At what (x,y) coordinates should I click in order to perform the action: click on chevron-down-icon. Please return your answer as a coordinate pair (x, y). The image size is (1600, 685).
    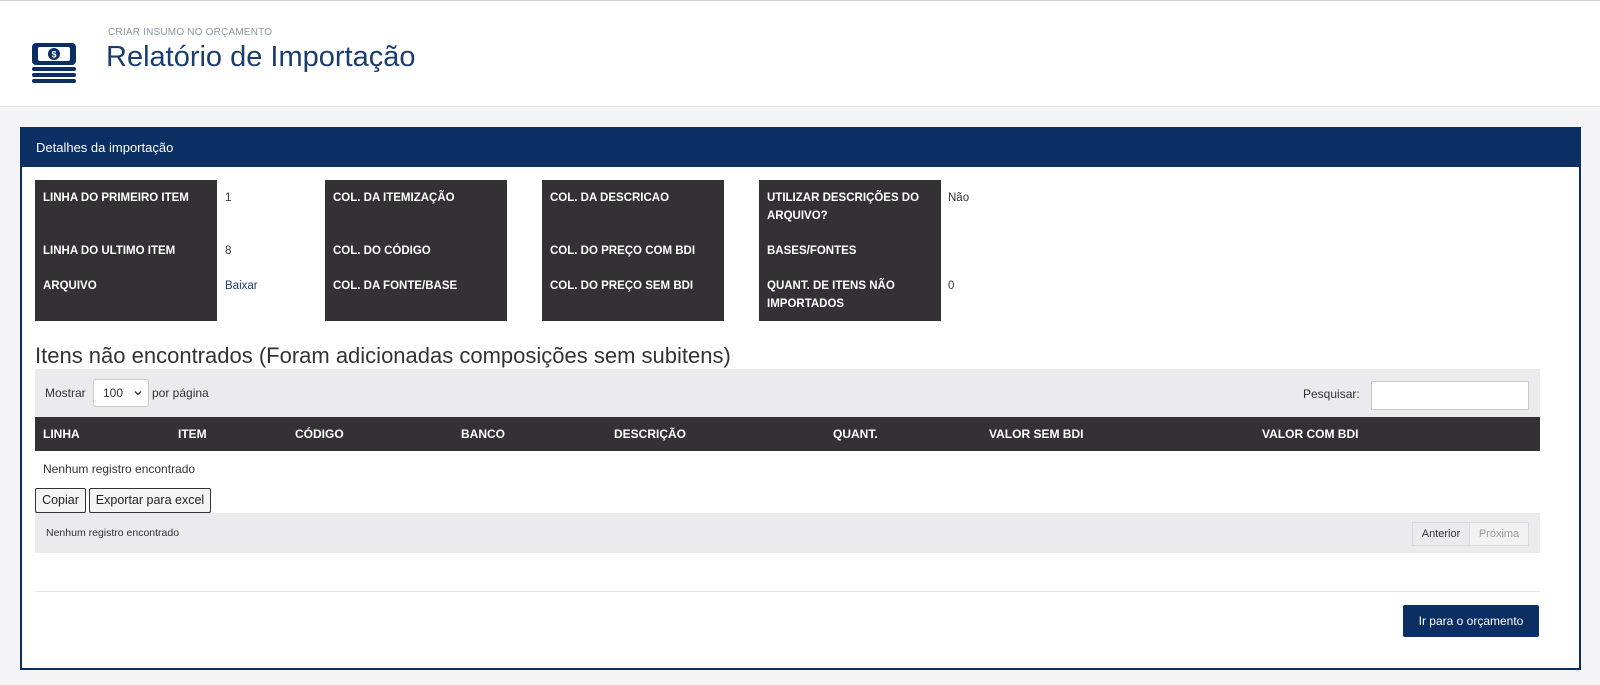
    Looking at the image, I should click on (138, 393).